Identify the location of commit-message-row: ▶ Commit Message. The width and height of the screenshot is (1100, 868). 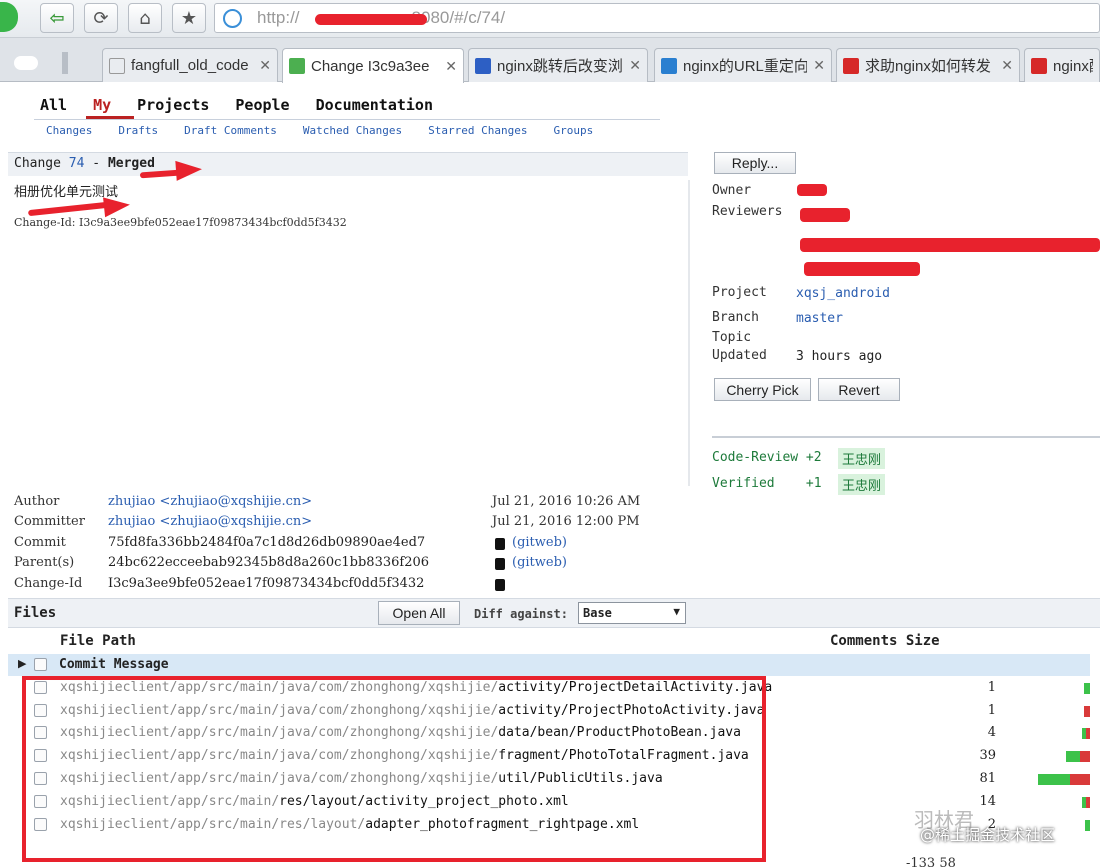
(549, 665).